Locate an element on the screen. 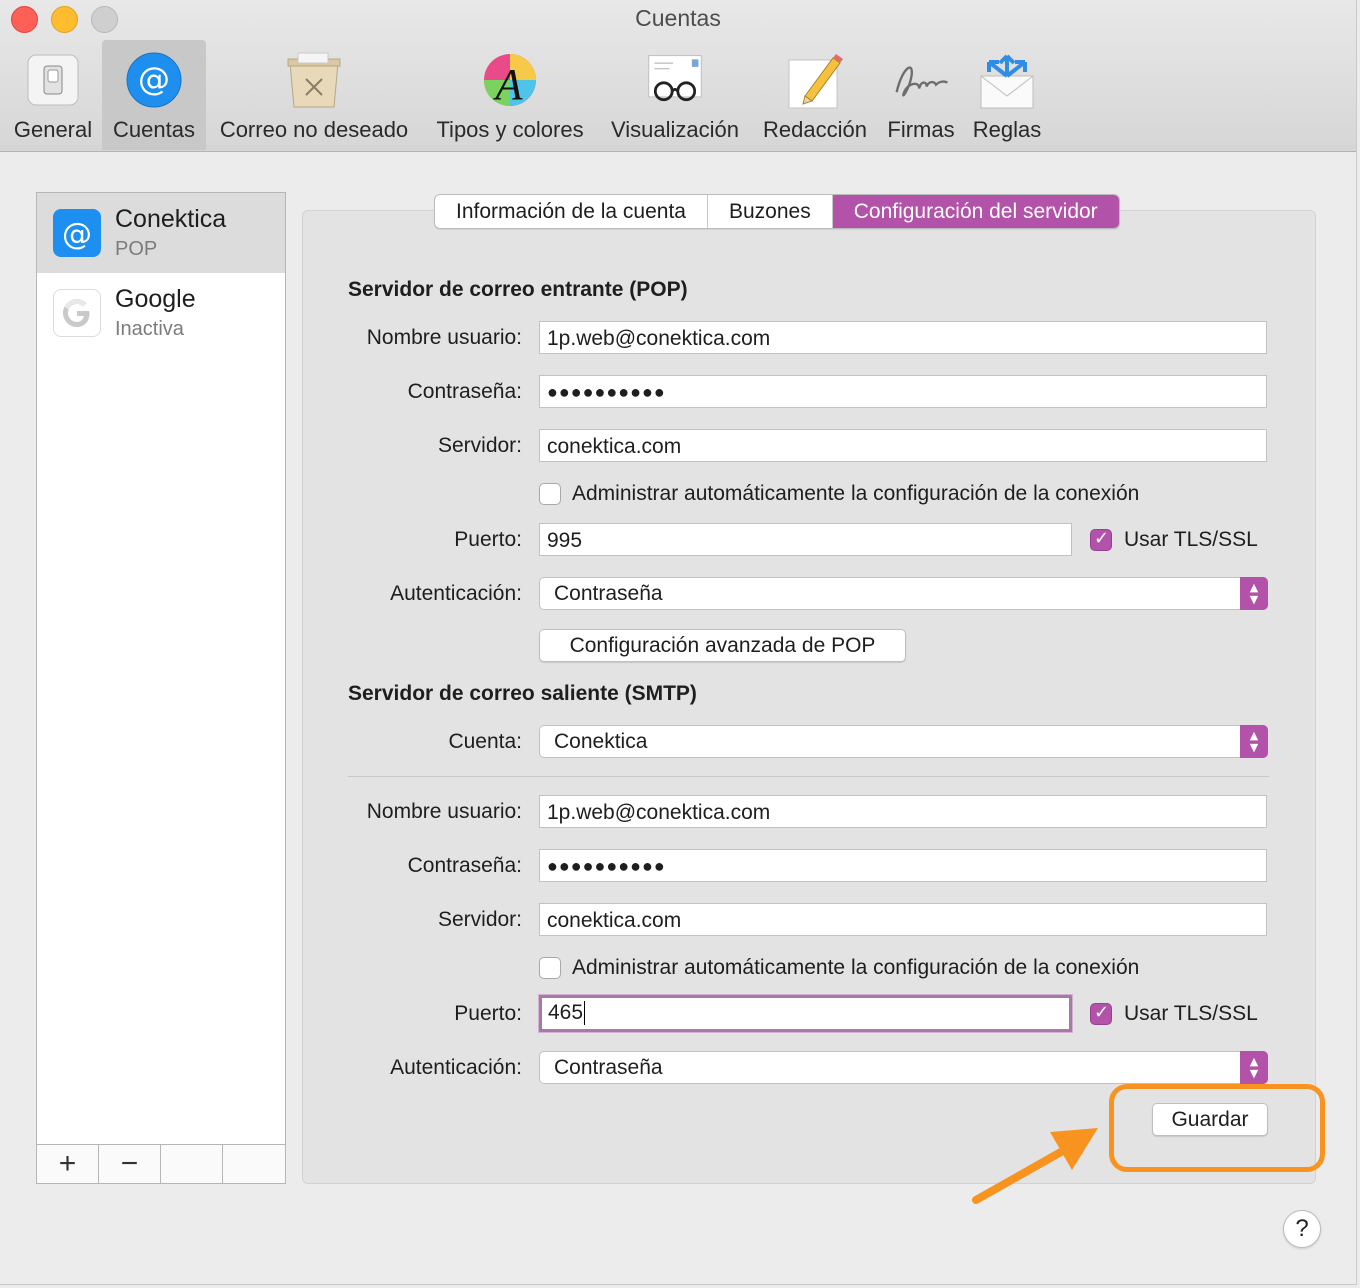  pencil-paper-icon is located at coordinates (815, 80).